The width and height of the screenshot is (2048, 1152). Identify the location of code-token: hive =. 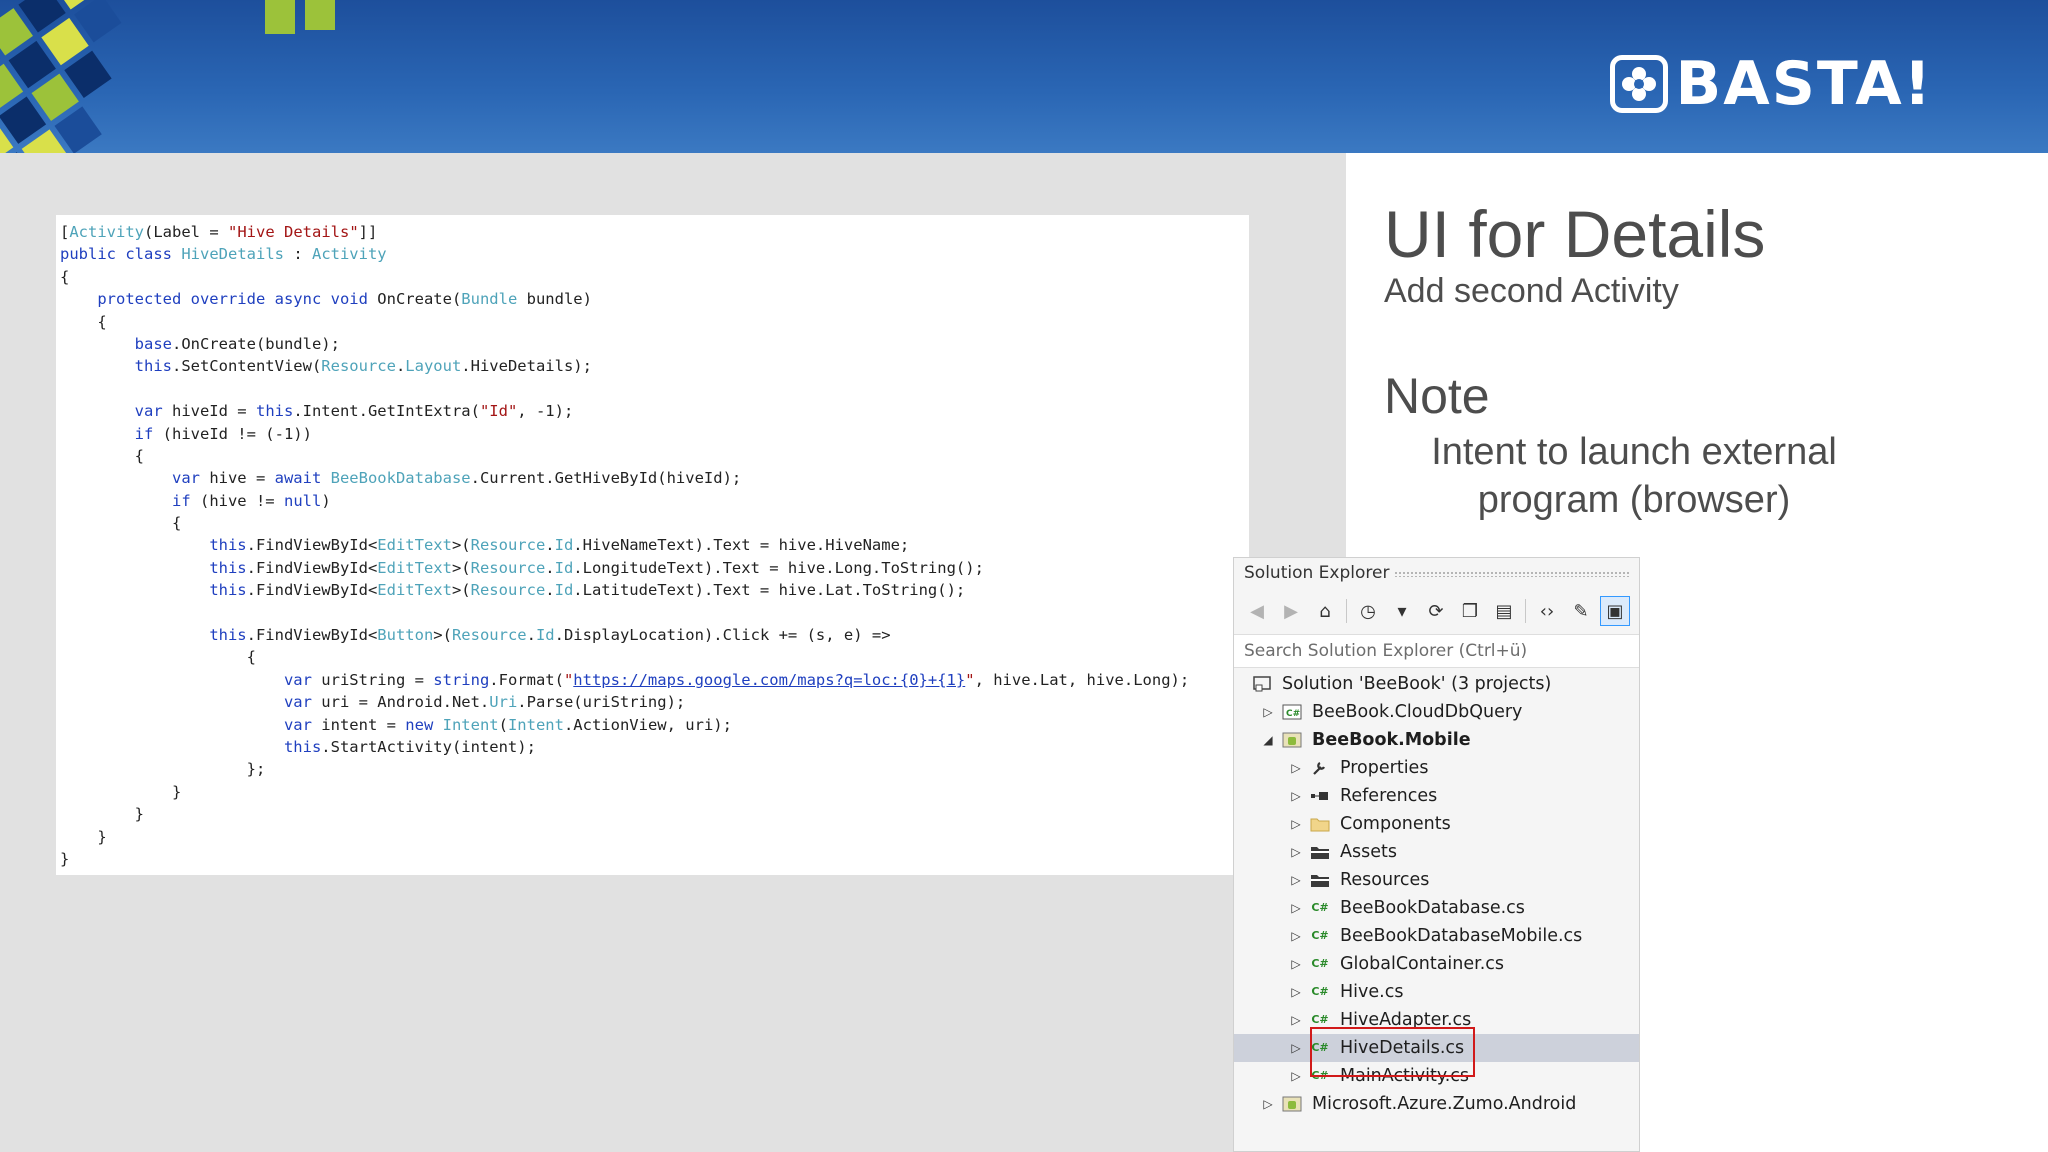
(242, 478).